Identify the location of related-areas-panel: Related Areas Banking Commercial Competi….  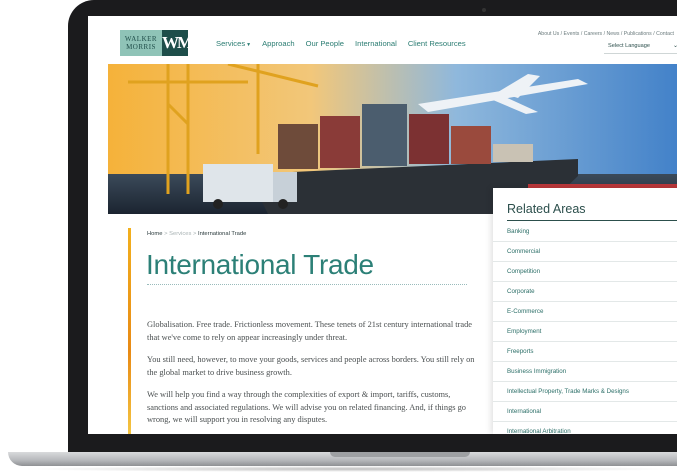
(585, 311).